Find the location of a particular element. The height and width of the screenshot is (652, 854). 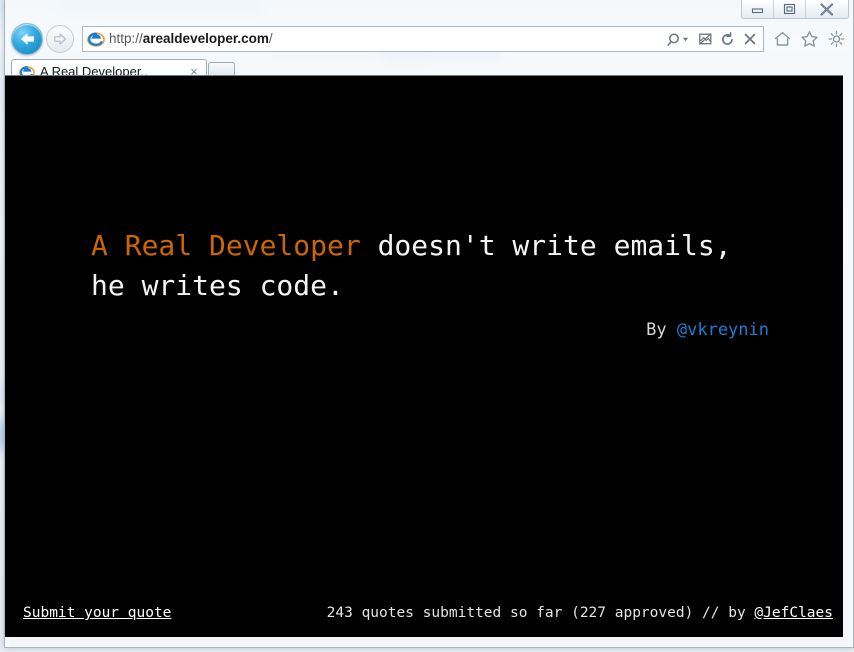

quote-byline-prefix: By is located at coordinates (661, 330).